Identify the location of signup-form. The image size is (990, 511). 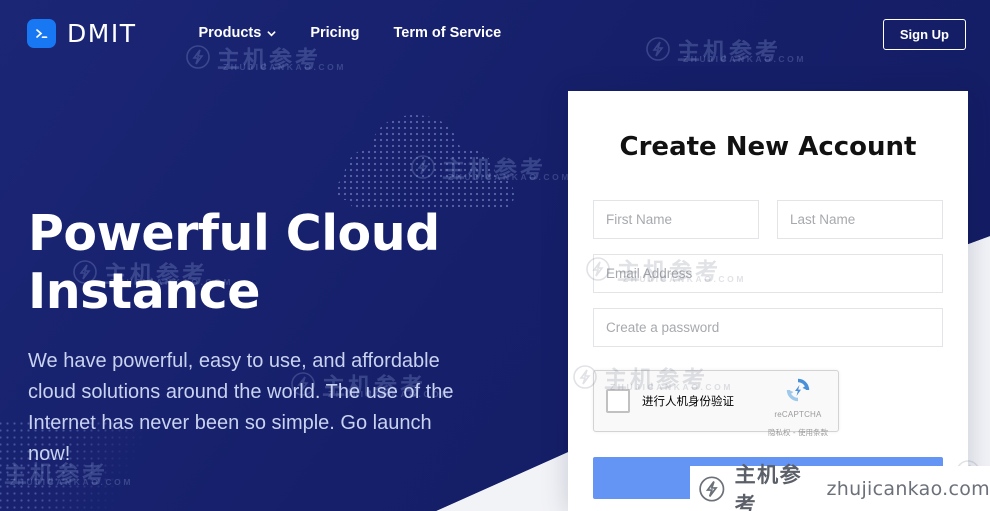
(768, 273).